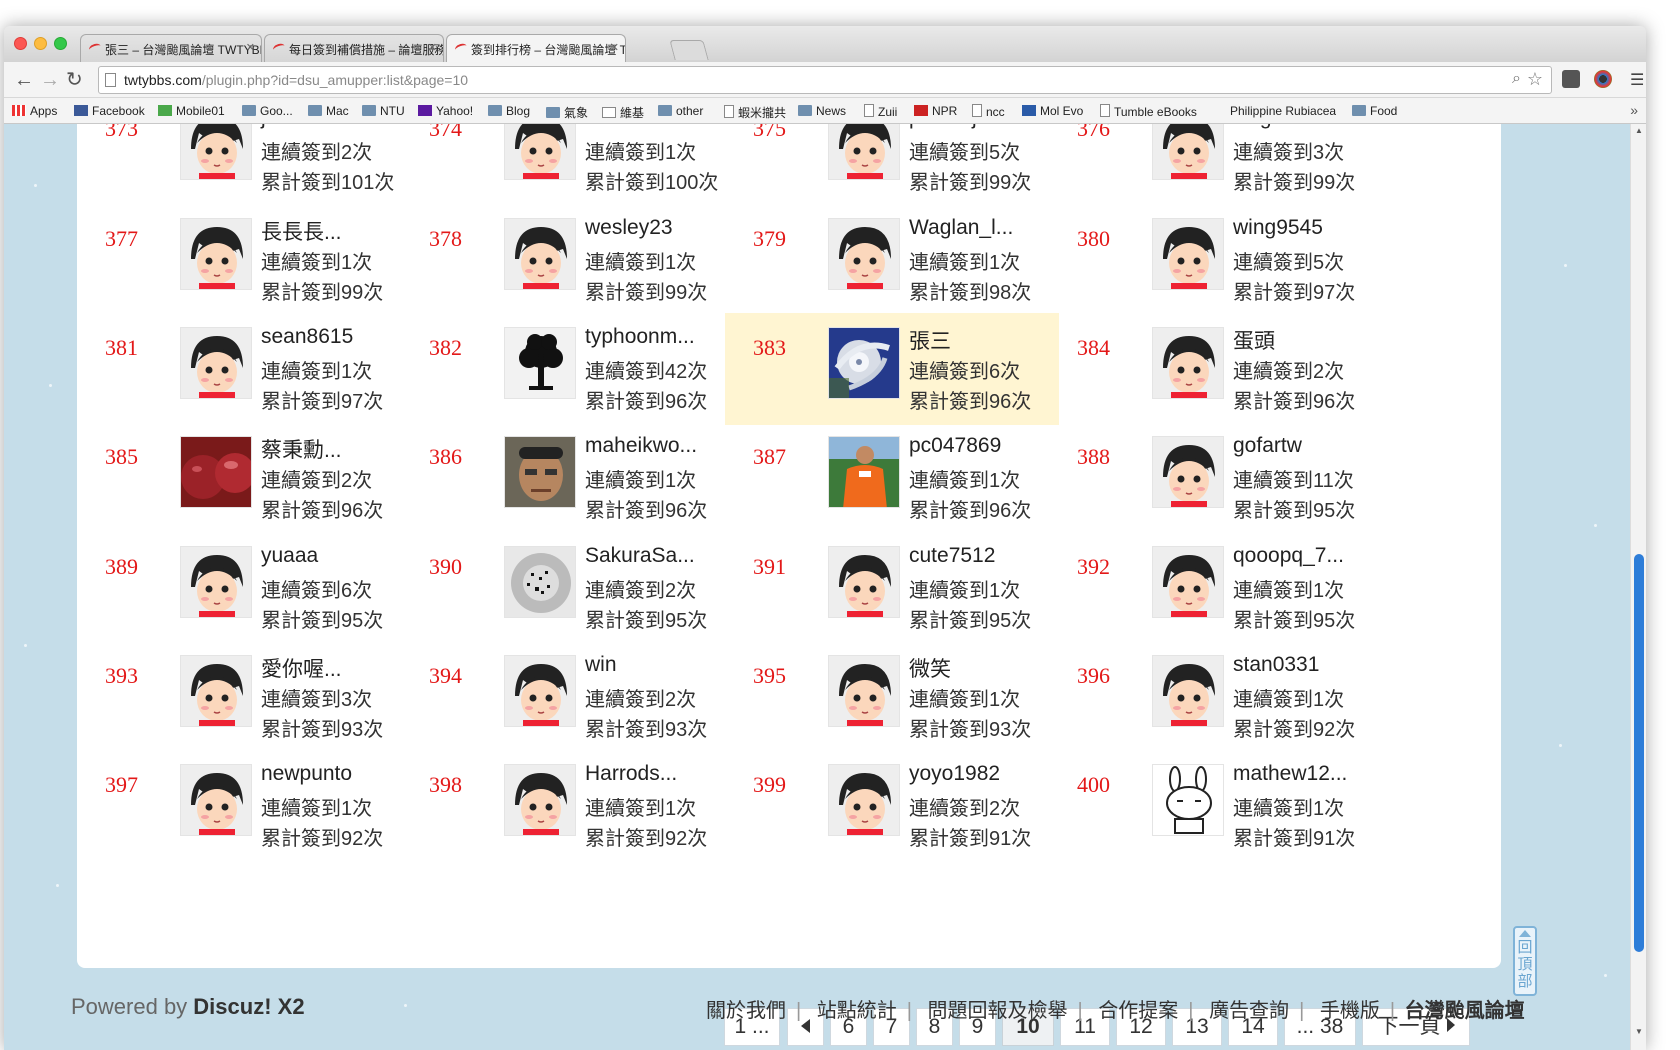 Image resolution: width=1680 pixels, height=1050 pixels. I want to click on vertical-scrollbar: ▲ ▼, so click(1638, 587).